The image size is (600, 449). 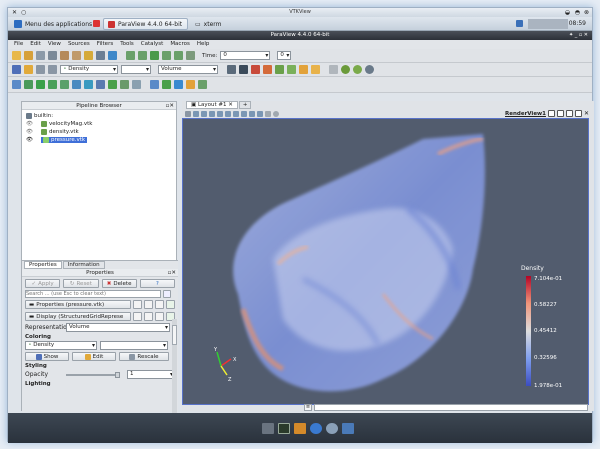 I want to click on delete-button: ✖ Delete, so click(x=119, y=283).